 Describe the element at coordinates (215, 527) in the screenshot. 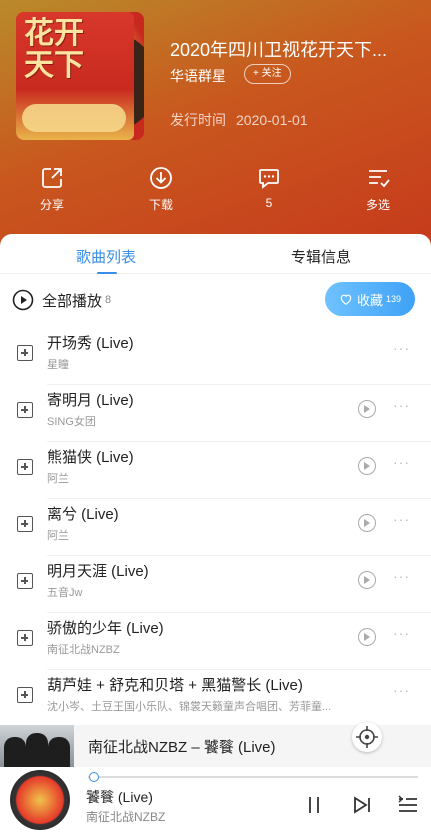

I see `song-row: 离兮 (Live) 阿兰 ···` at that location.